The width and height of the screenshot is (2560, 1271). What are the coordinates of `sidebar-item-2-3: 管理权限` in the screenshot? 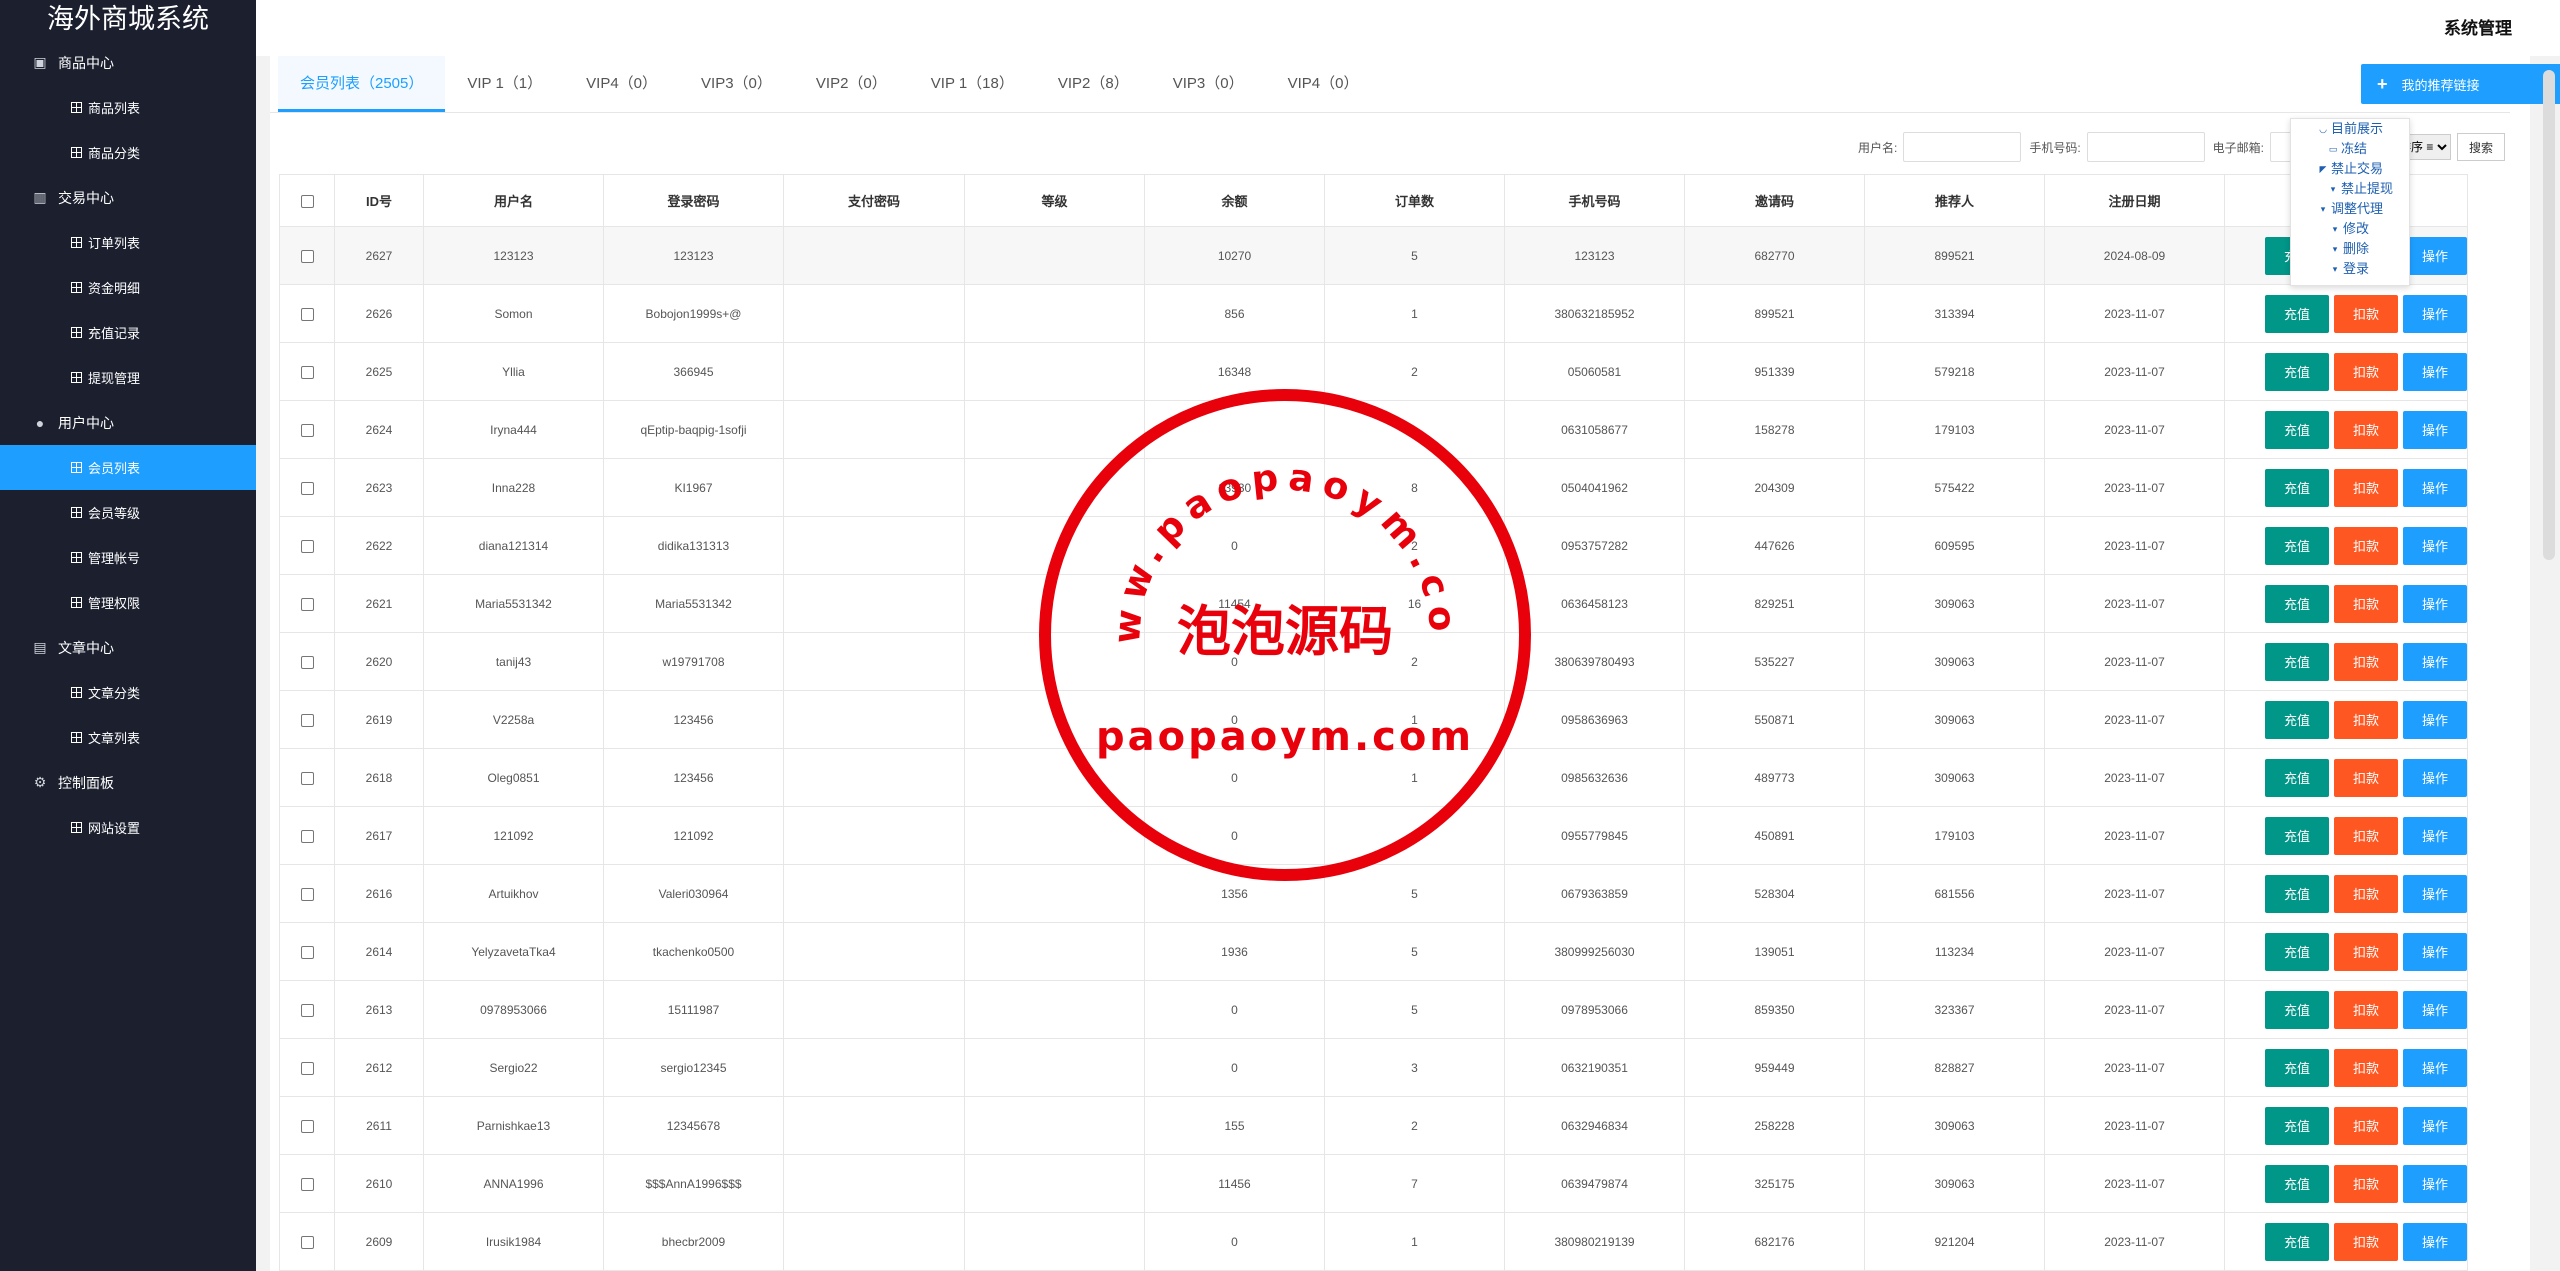 It's located at (128, 602).